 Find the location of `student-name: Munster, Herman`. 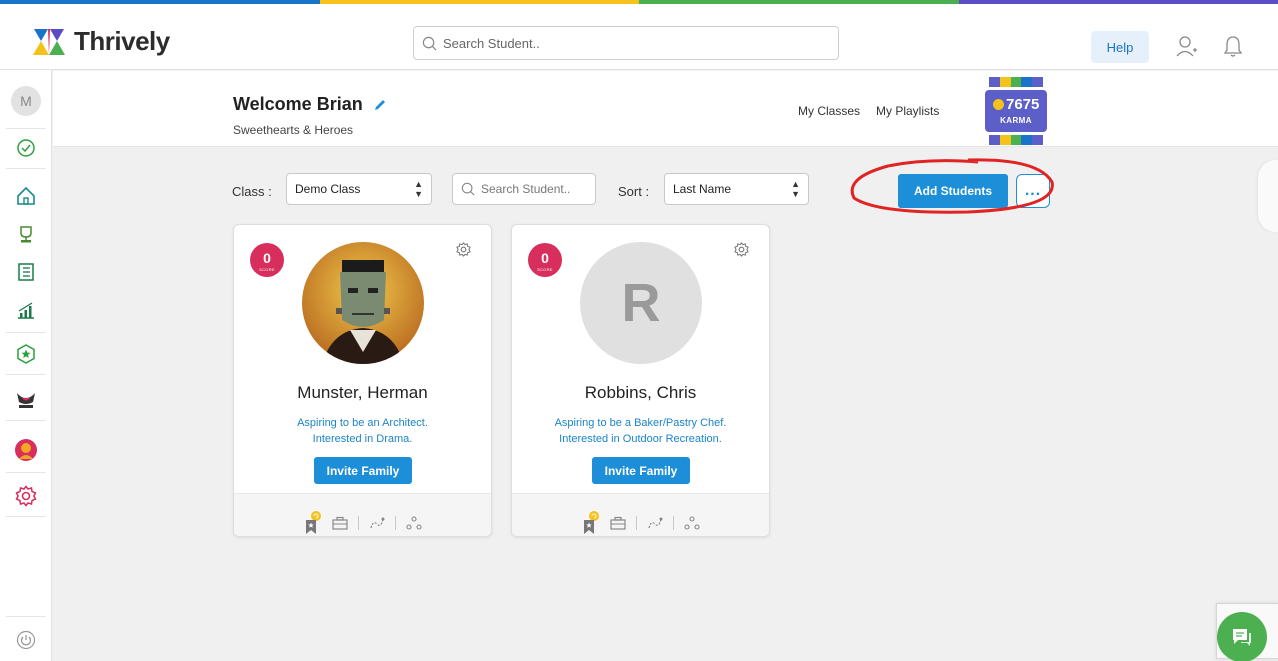

student-name: Munster, Herman is located at coordinates (362, 393).